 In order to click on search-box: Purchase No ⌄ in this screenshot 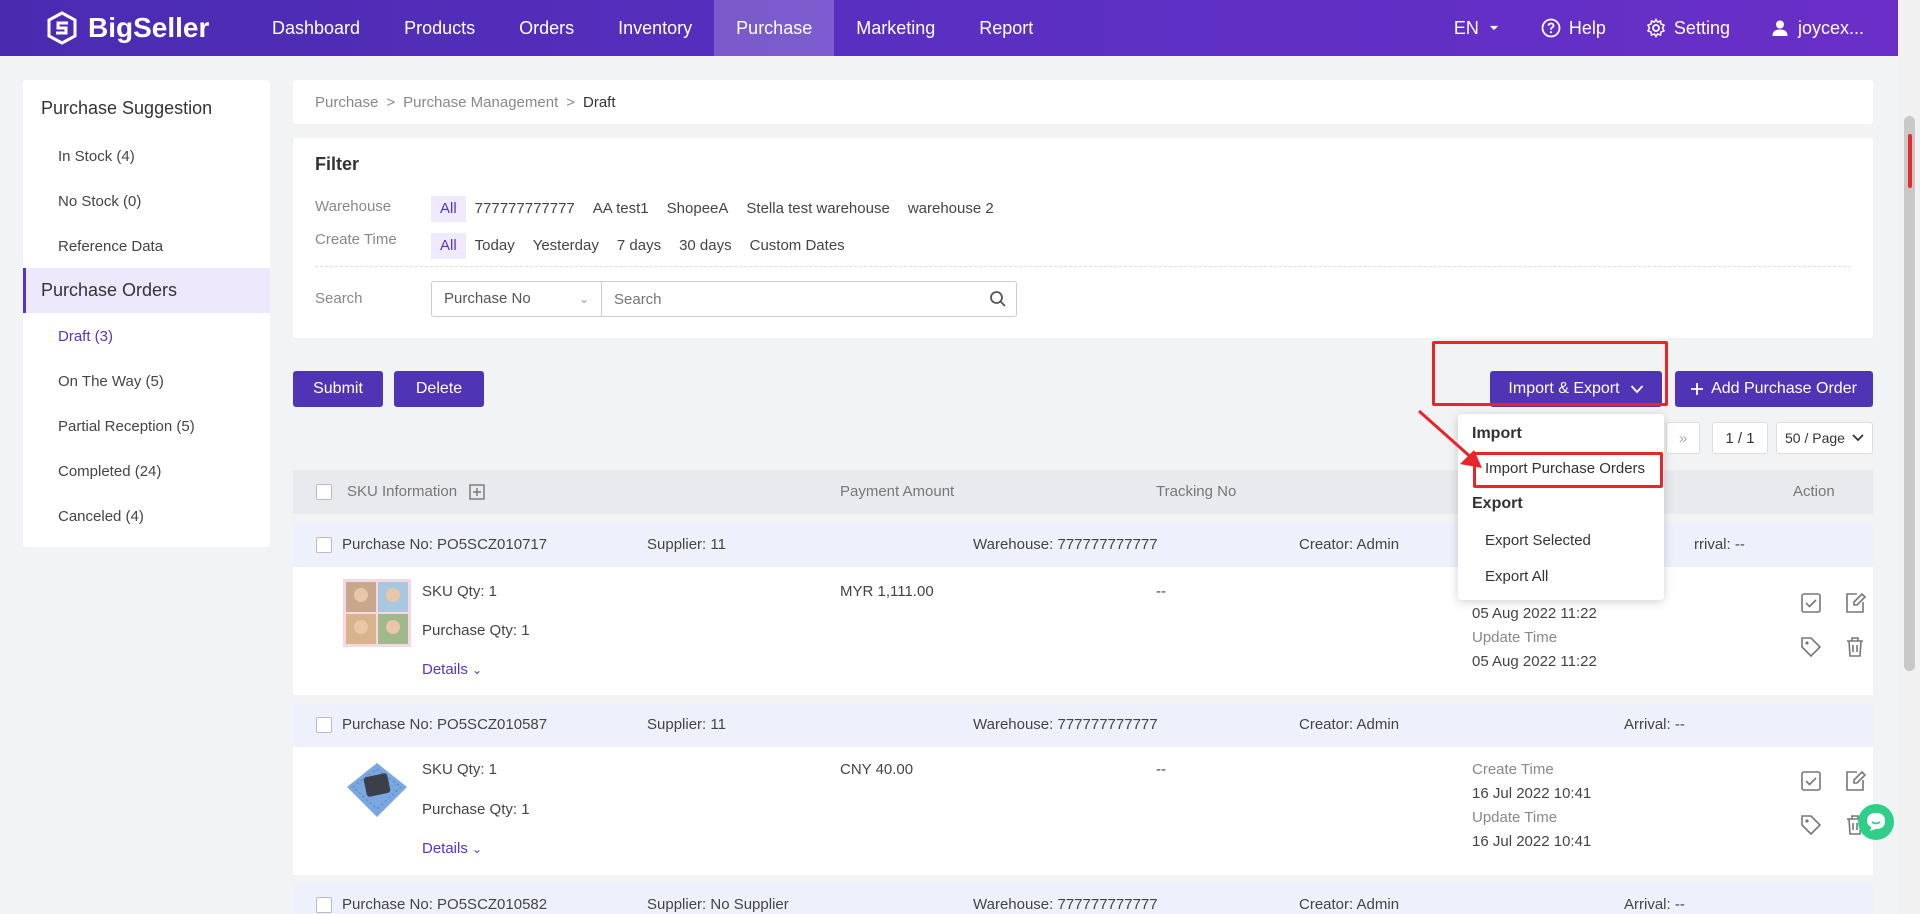, I will do `click(724, 299)`.